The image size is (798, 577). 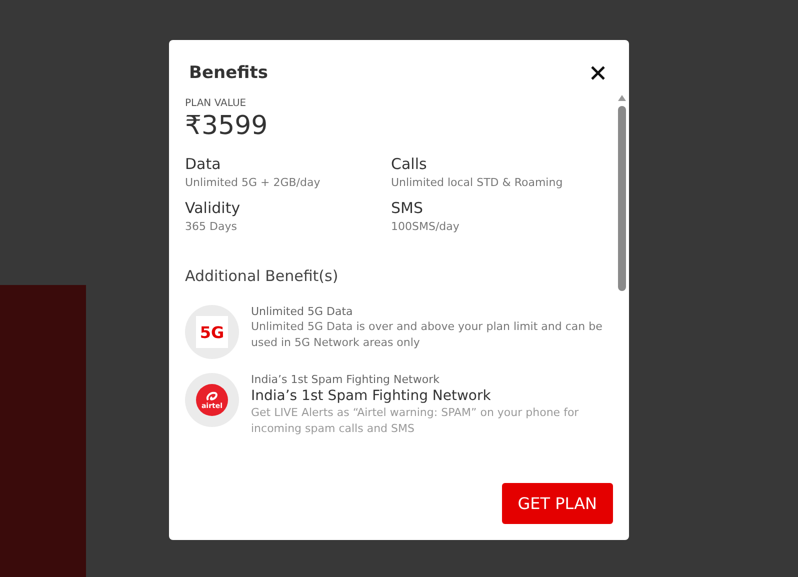 What do you see at coordinates (211, 226) in the screenshot?
I see `detail-value: 365 Days` at bounding box center [211, 226].